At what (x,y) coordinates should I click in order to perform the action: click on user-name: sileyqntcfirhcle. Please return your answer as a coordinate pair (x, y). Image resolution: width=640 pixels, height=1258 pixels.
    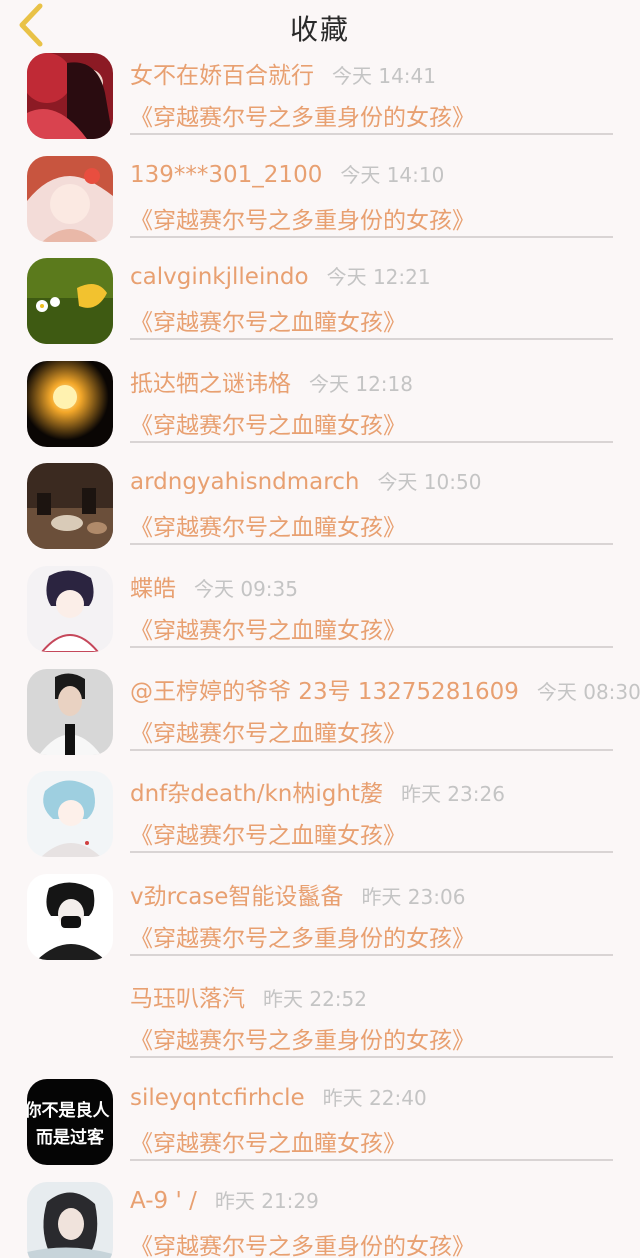
    Looking at the image, I should click on (217, 1097).